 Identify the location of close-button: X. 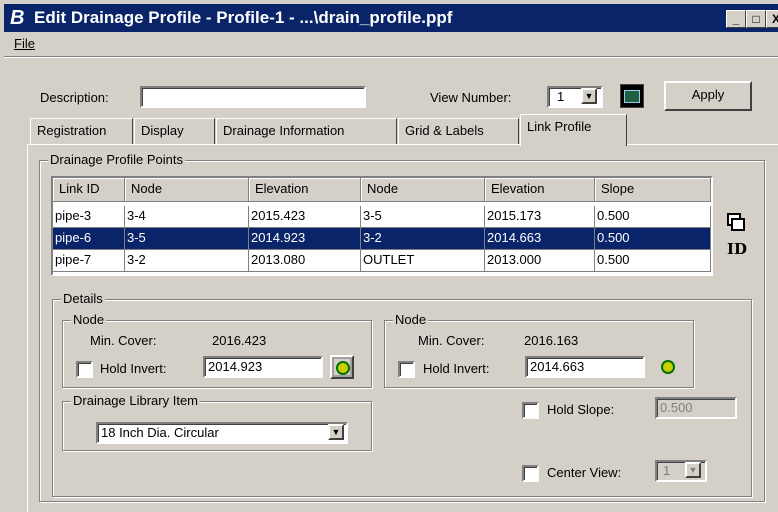
(772, 19).